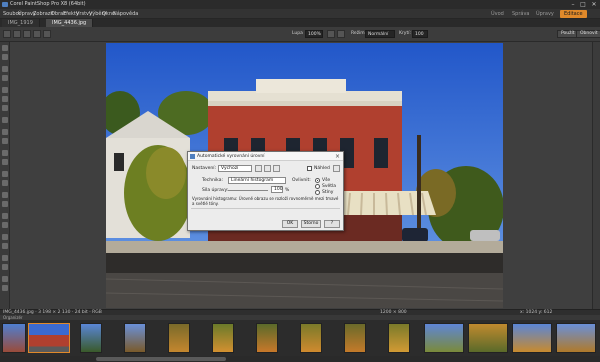  What do you see at coordinates (317, 186) in the screenshot?
I see `option-highlights-radio` at bounding box center [317, 186].